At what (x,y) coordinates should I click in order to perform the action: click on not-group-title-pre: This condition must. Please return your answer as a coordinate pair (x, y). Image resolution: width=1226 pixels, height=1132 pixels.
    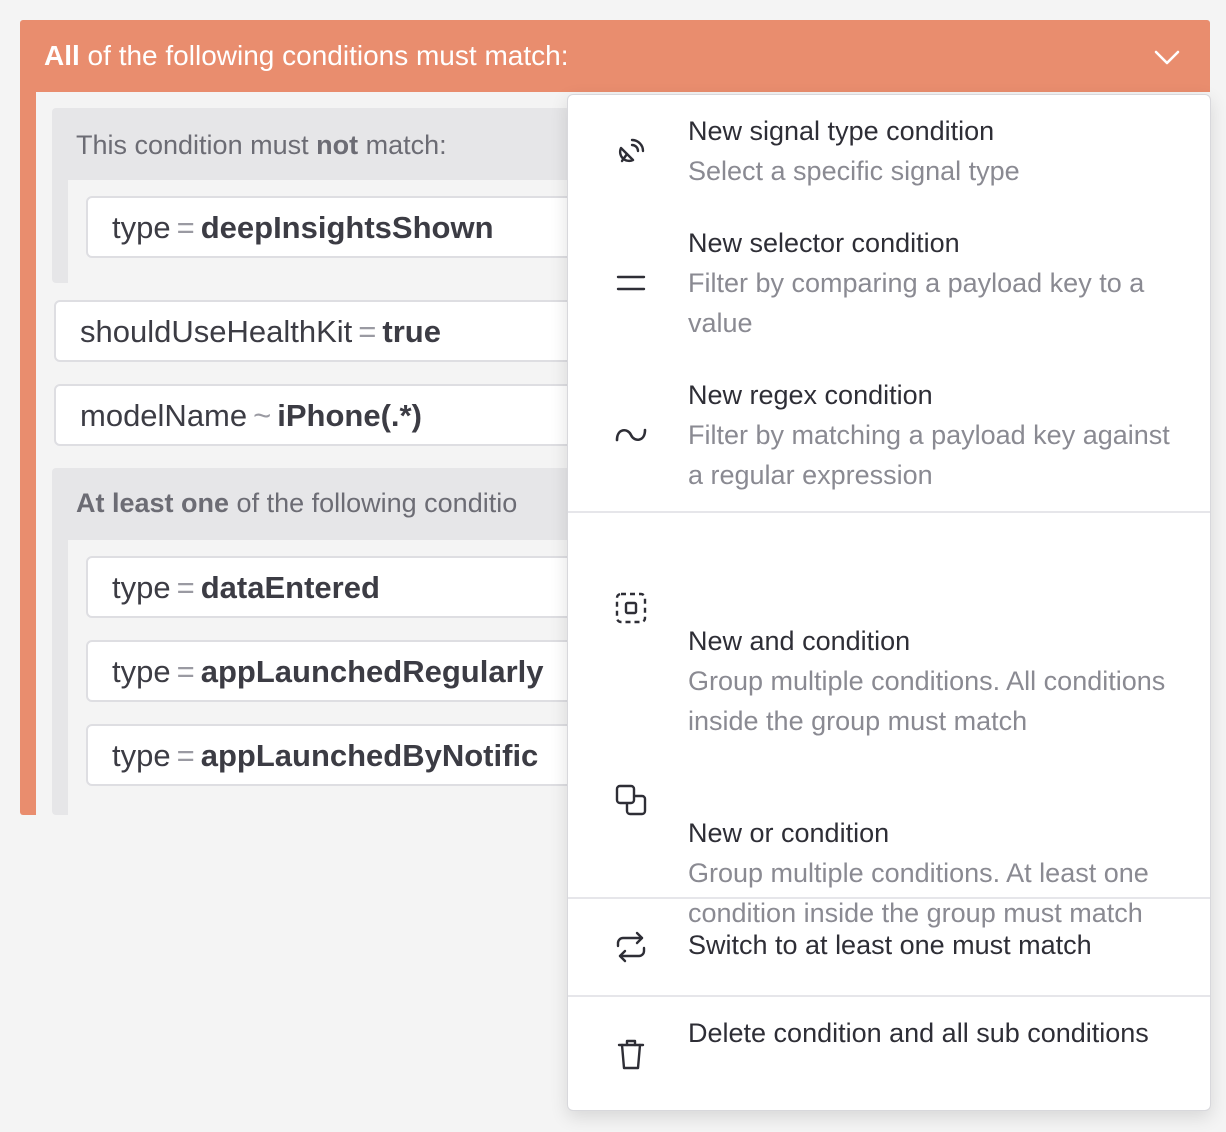
    Looking at the image, I should click on (196, 145).